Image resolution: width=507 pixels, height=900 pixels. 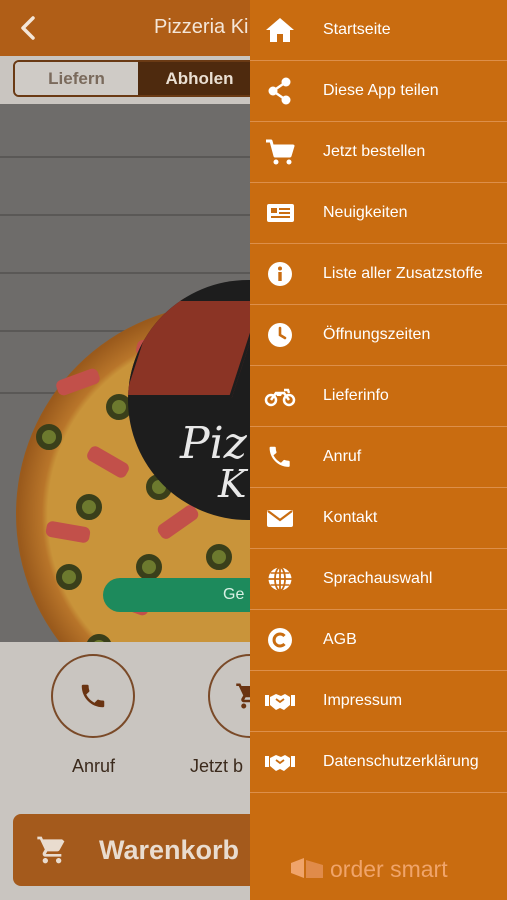 I want to click on share-icon, so click(x=279, y=91).